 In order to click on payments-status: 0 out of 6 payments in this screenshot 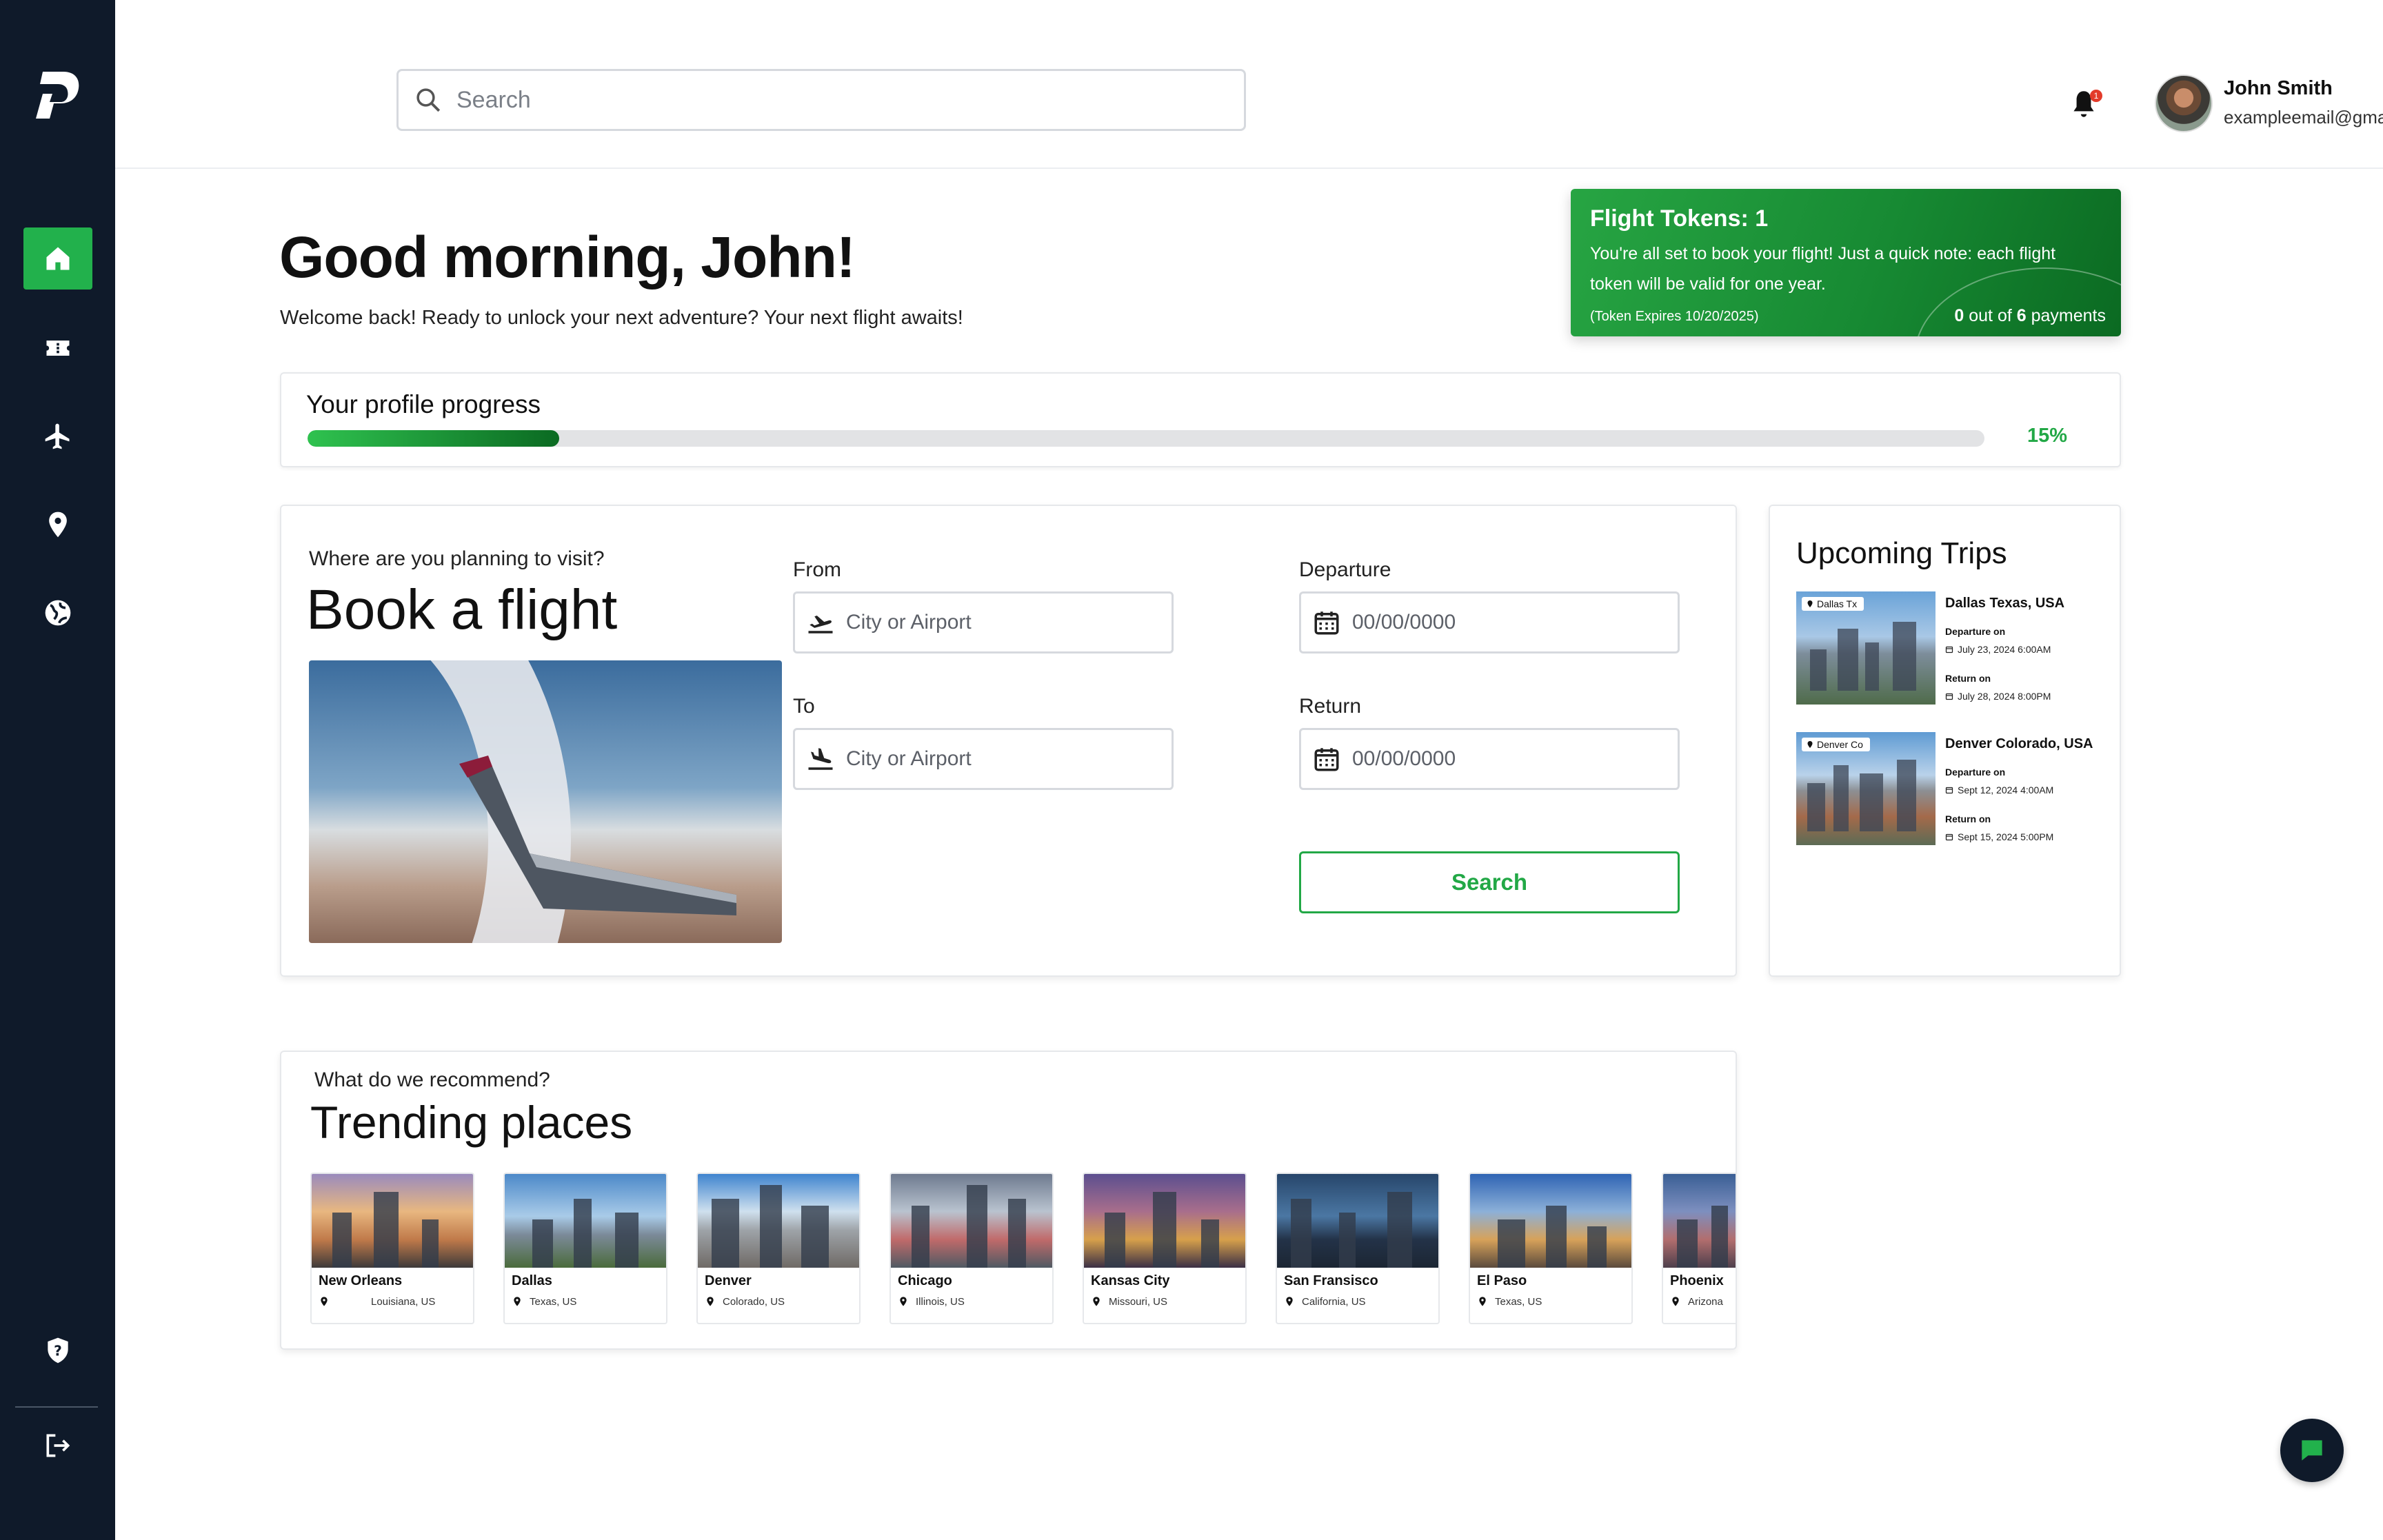, I will do `click(2030, 316)`.